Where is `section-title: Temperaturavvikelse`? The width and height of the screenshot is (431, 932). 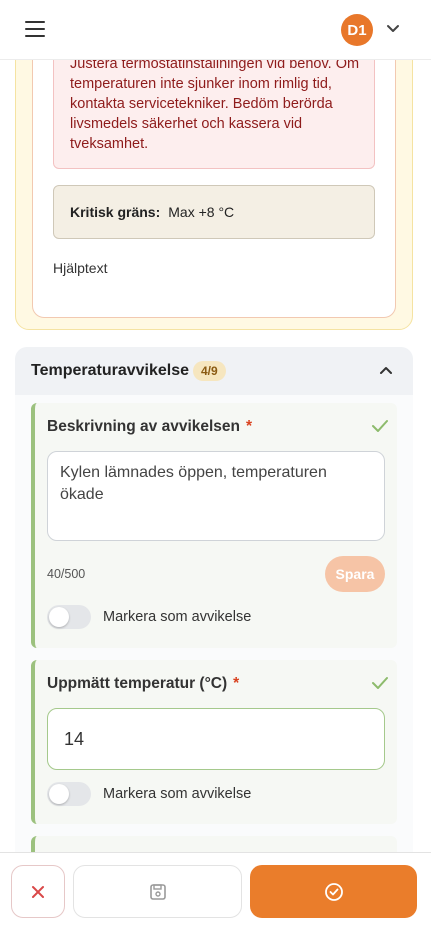
section-title: Temperaturavvikelse is located at coordinates (110, 370).